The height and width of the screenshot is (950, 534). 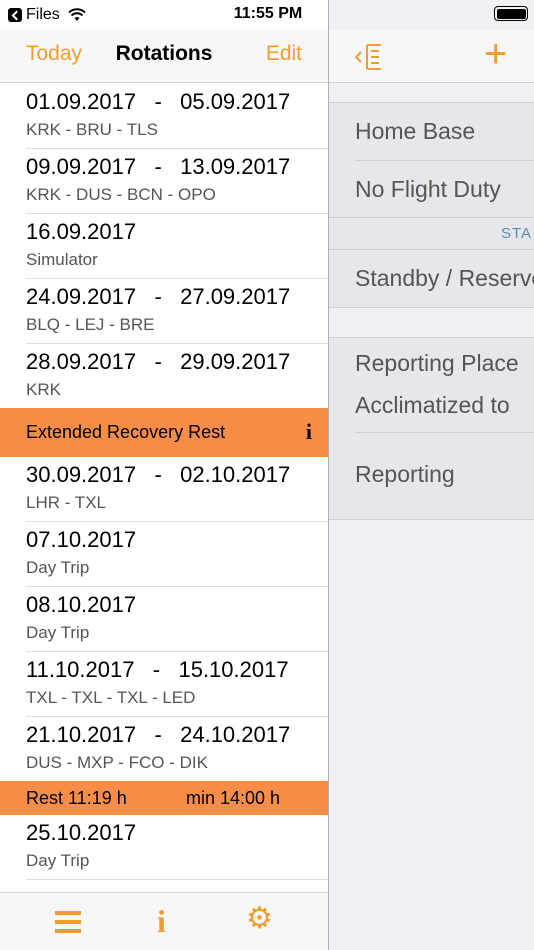 What do you see at coordinates (158, 296) in the screenshot?
I see `rotation-dates: 24.09.2017 - 27.09.2017` at bounding box center [158, 296].